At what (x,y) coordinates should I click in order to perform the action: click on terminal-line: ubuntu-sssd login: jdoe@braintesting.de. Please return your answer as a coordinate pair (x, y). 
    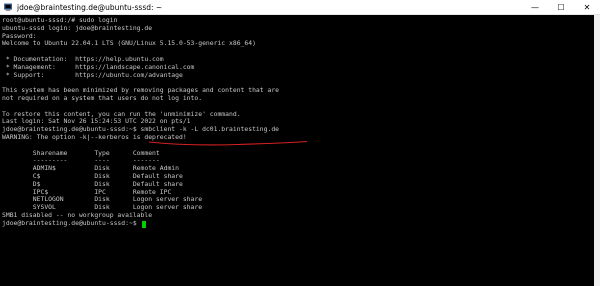
    Looking at the image, I should click on (77, 27).